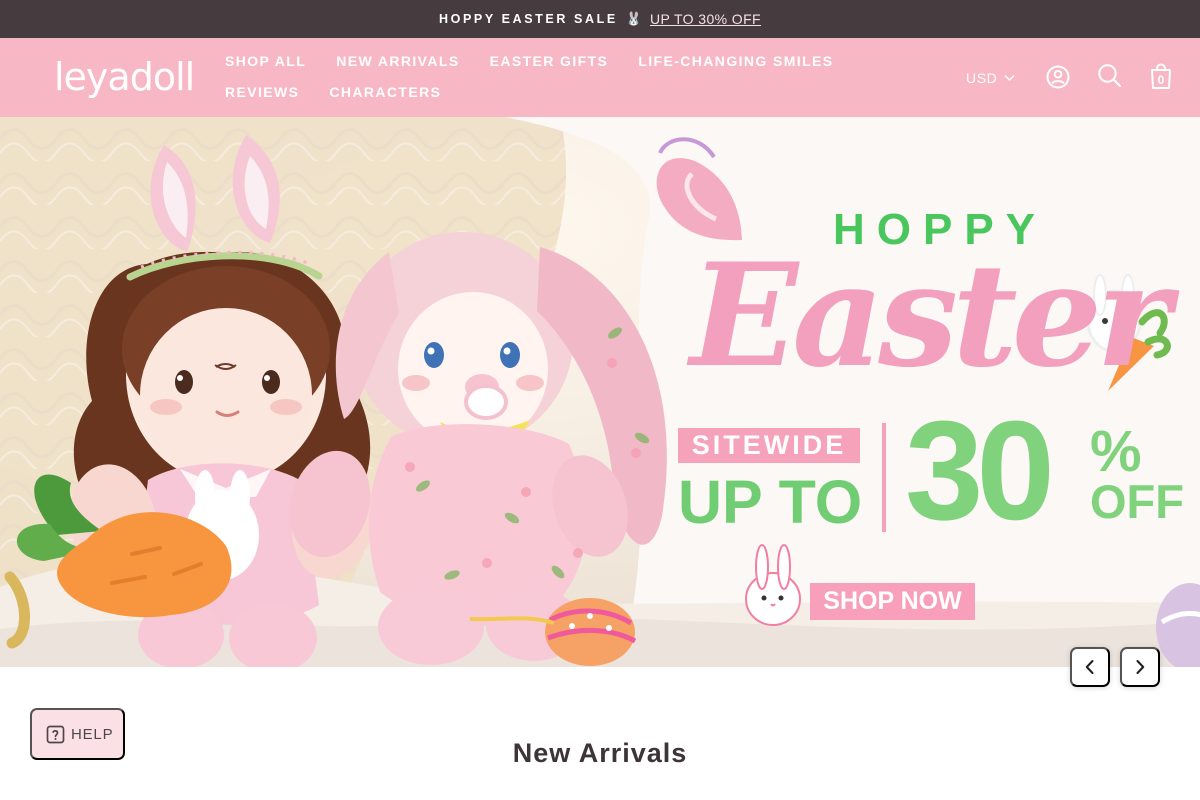 The image size is (1200, 800). I want to click on announcement-bar: HOPPY EASTER SALE 🐰 UP TO 30% OFF, so click(600, 19).